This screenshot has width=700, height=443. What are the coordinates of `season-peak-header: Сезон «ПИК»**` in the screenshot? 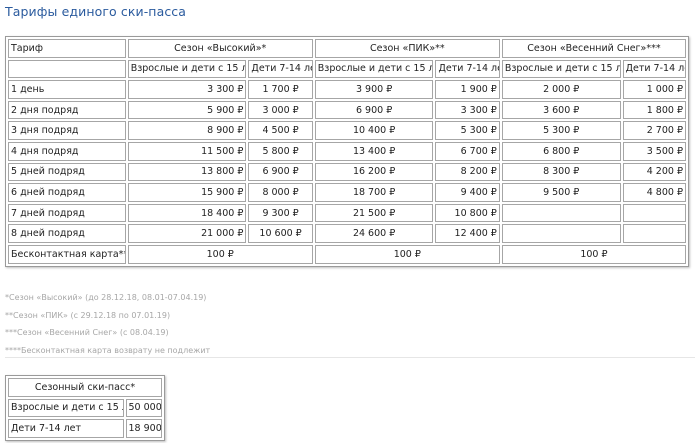 It's located at (407, 48).